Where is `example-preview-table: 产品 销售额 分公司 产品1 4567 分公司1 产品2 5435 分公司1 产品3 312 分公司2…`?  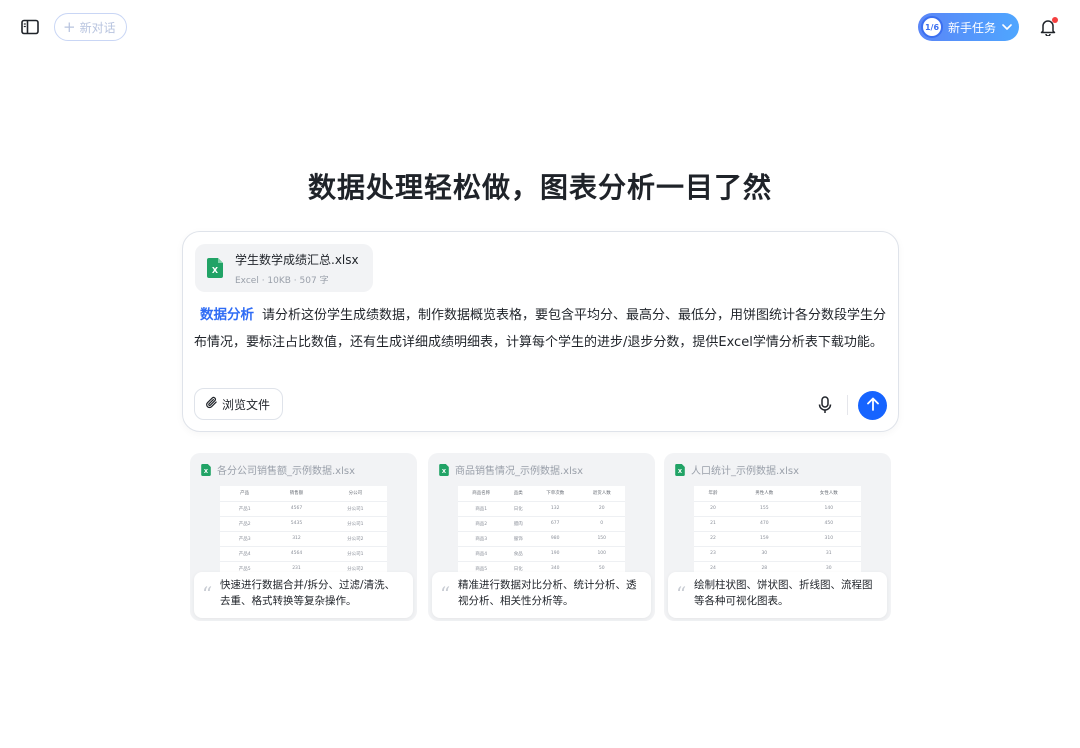 example-preview-table: 产品 销售额 分公司 产品1 4567 分公司1 产品2 5435 分公司1 产品3 312 分公司2… is located at coordinates (303, 531).